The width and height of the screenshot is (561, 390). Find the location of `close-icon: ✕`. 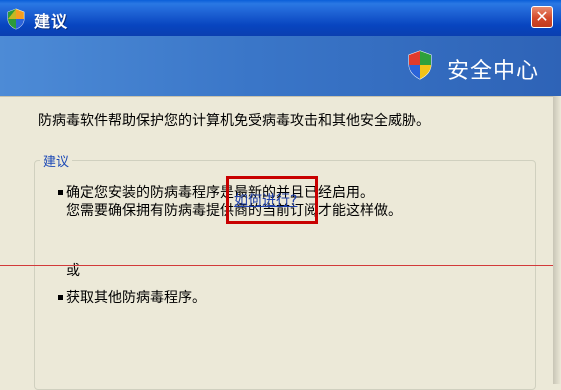

close-icon: ✕ is located at coordinates (542, 16).